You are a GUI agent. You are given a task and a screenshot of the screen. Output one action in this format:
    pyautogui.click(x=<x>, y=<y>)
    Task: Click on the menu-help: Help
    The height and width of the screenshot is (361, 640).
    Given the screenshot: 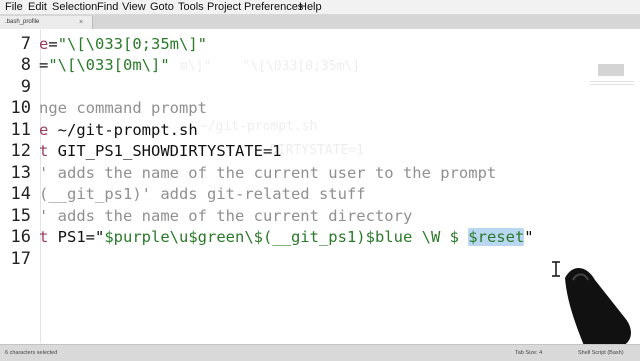 What is the action you would take?
    pyautogui.click(x=310, y=7)
    